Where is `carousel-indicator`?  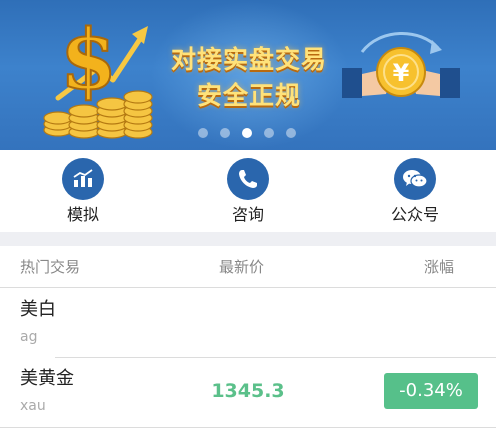
carousel-indicator is located at coordinates (247, 133).